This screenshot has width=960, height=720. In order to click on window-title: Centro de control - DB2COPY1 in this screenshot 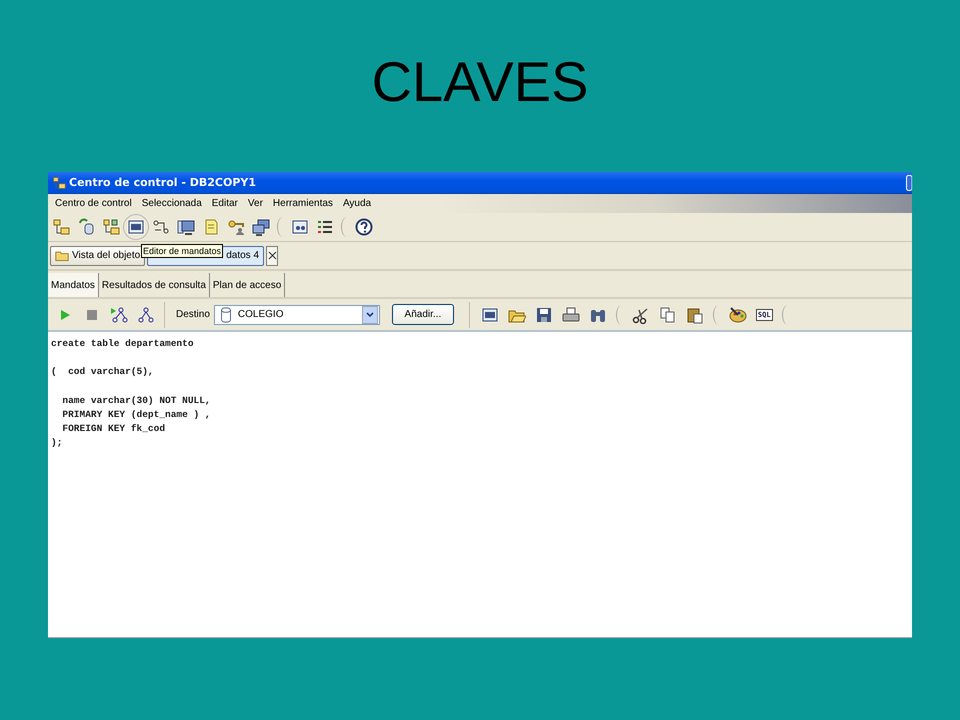, I will do `click(162, 182)`.